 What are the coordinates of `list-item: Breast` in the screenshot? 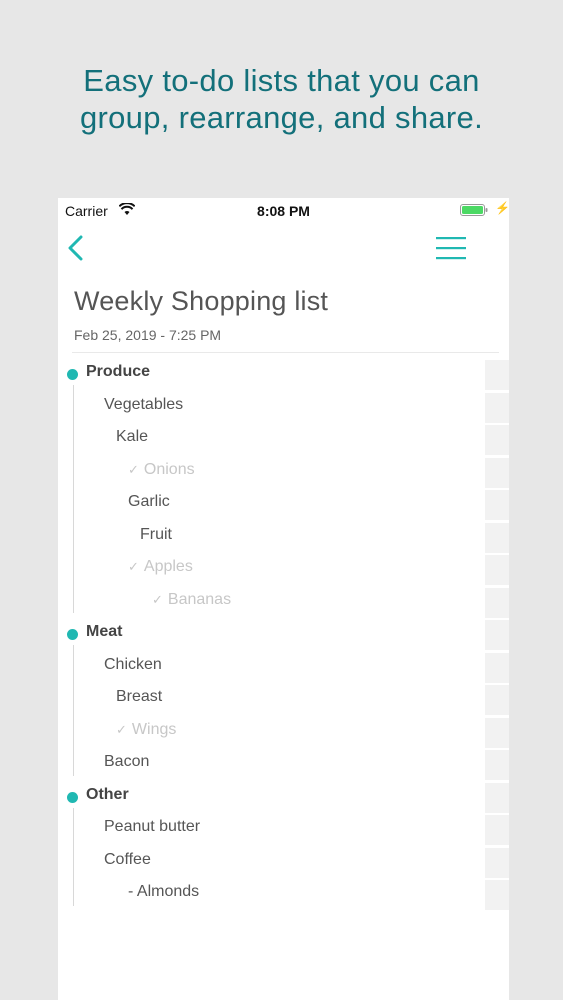 It's located at (139, 697).